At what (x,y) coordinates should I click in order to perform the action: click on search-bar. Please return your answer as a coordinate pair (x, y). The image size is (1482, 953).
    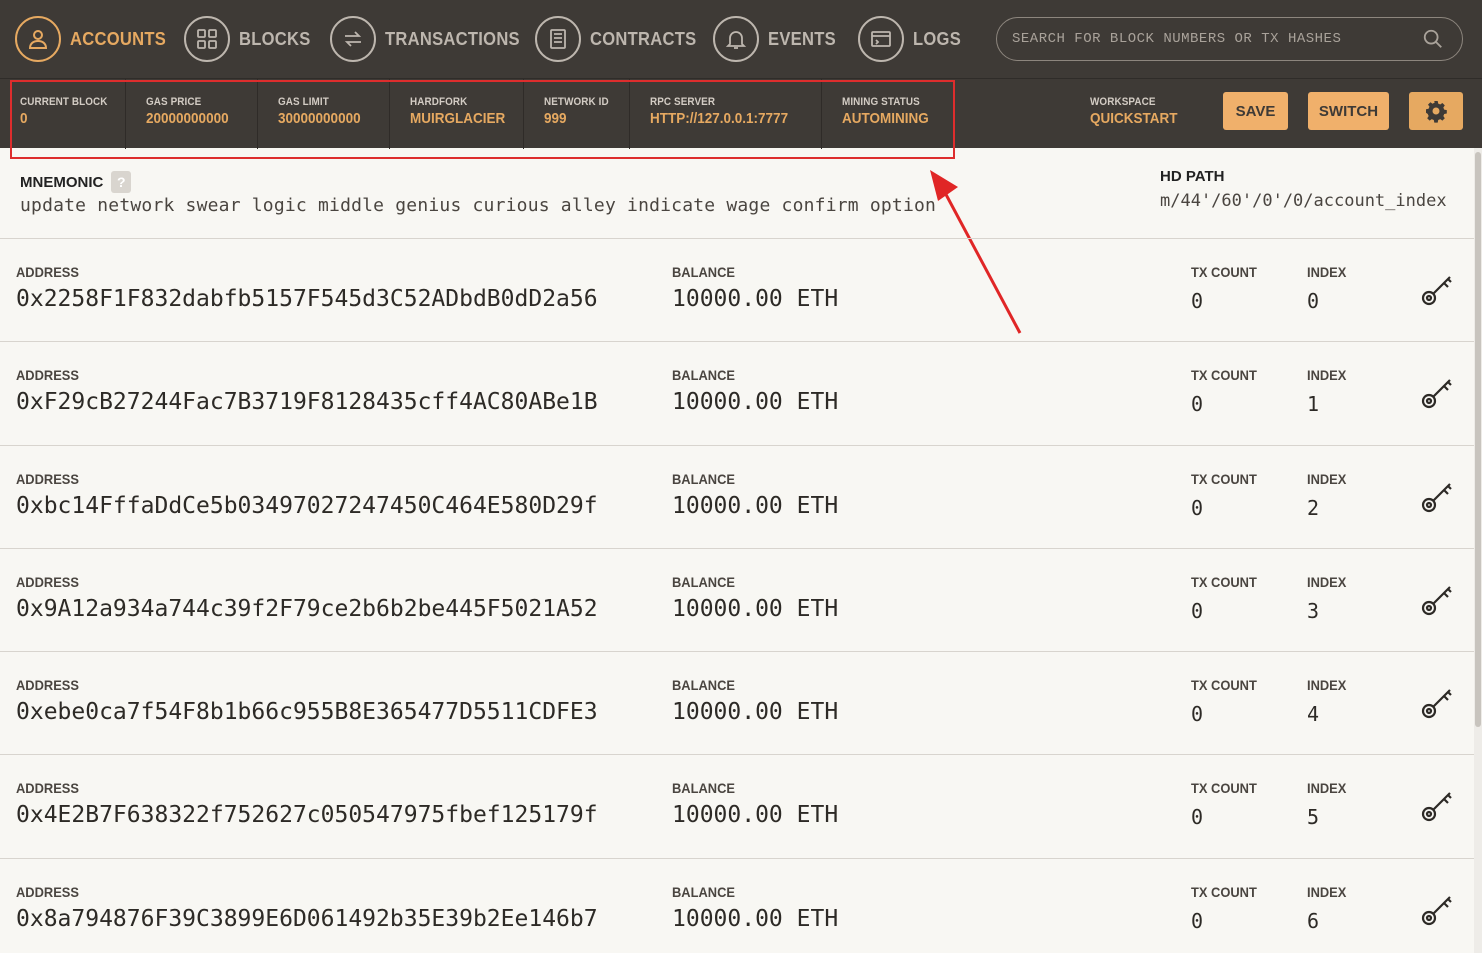
    Looking at the image, I should click on (1229, 39).